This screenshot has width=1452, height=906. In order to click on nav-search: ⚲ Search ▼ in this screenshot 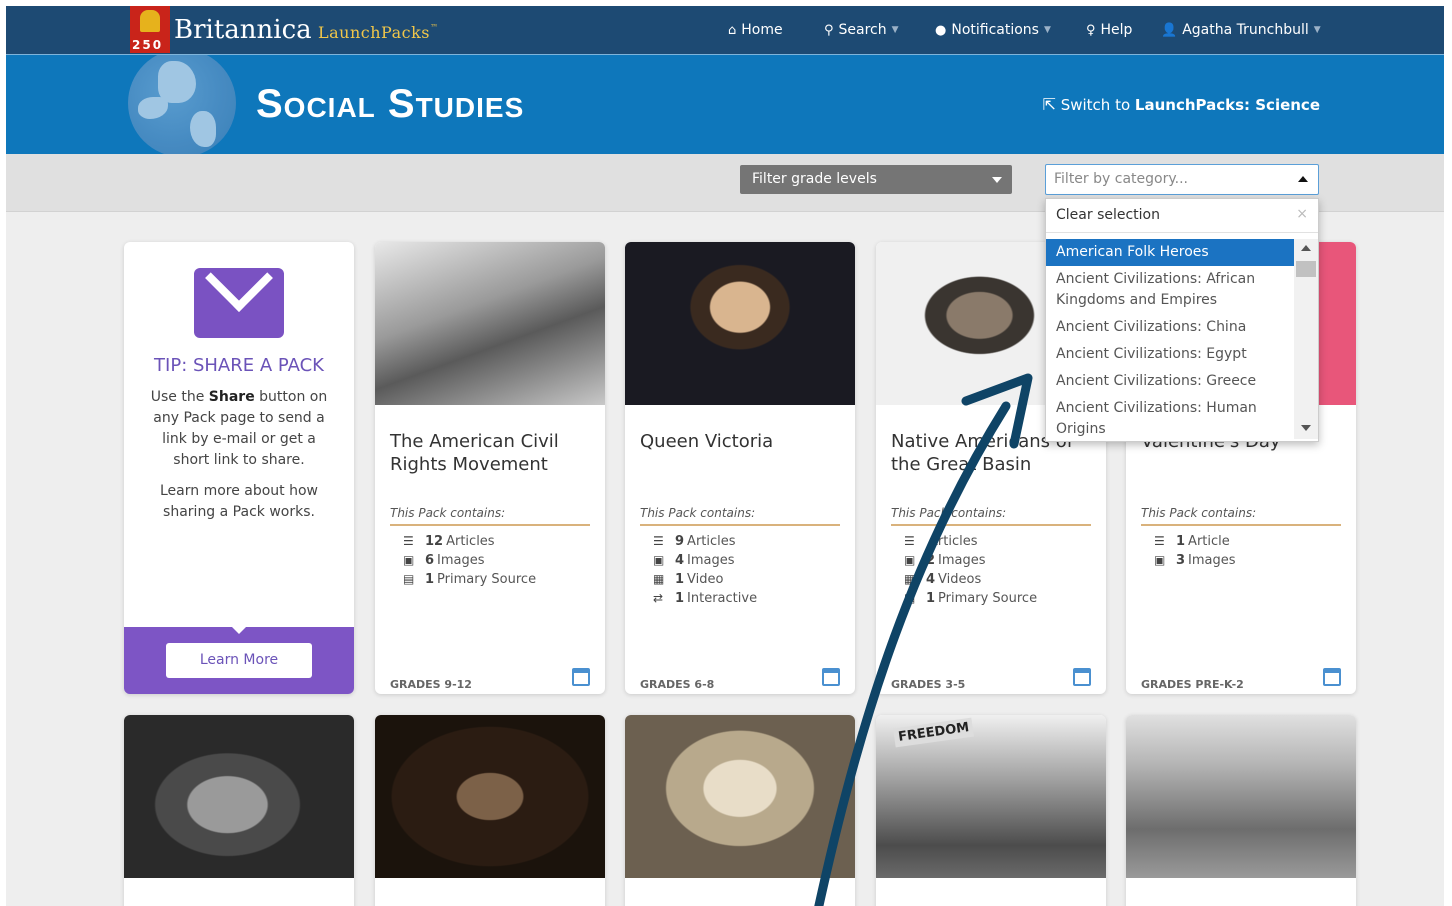, I will do `click(861, 30)`.